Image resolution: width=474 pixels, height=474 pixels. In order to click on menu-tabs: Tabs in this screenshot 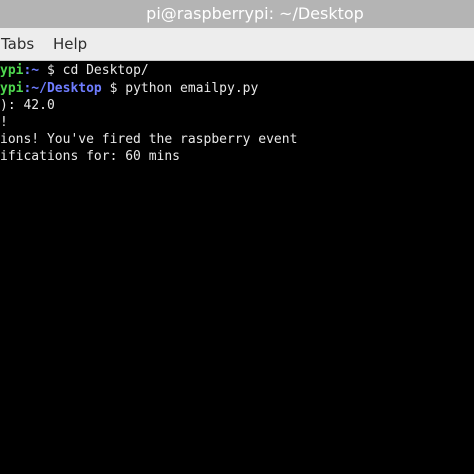, I will do `click(17, 44)`.